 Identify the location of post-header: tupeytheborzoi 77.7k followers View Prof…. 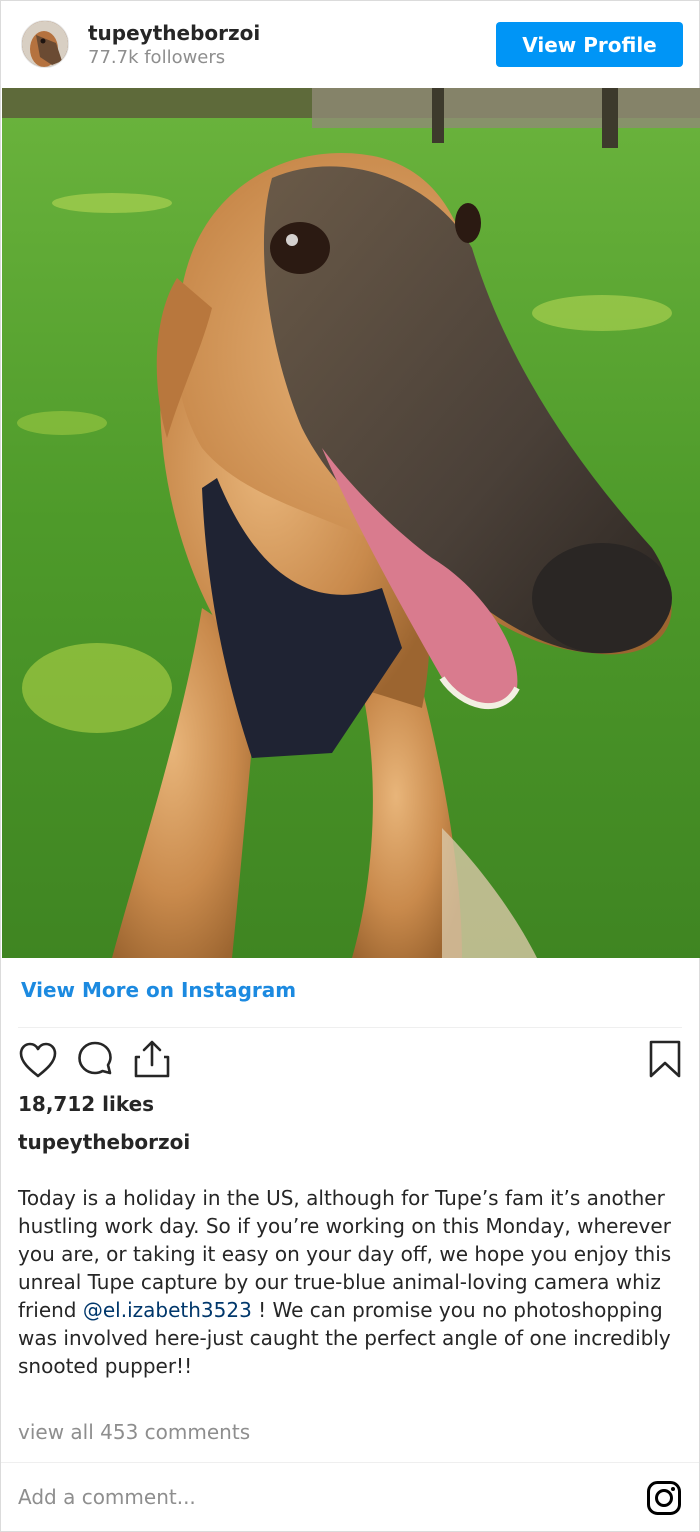
(350, 44).